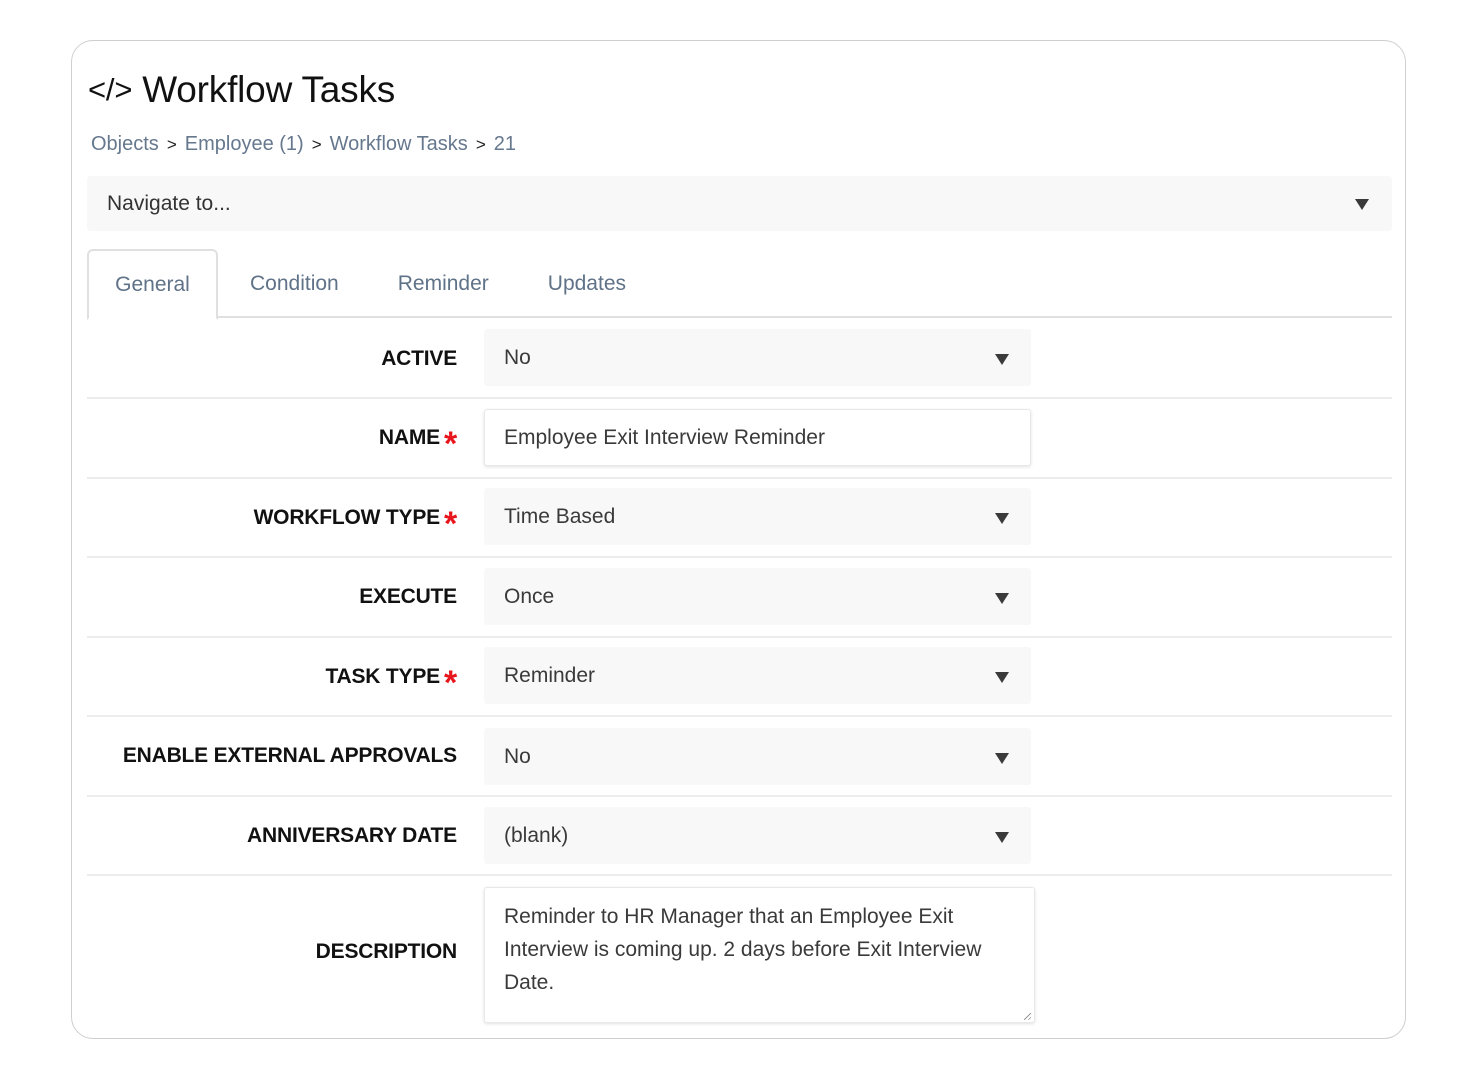 The height and width of the screenshot is (1081, 1480). I want to click on field-label-execute: EXECUTE, so click(408, 597).